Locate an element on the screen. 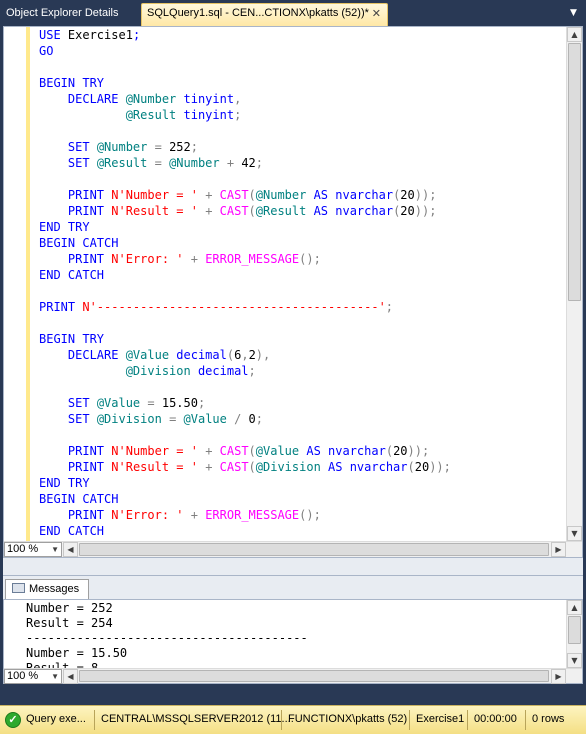  code-token: N'Result = ' is located at coordinates (158, 211).